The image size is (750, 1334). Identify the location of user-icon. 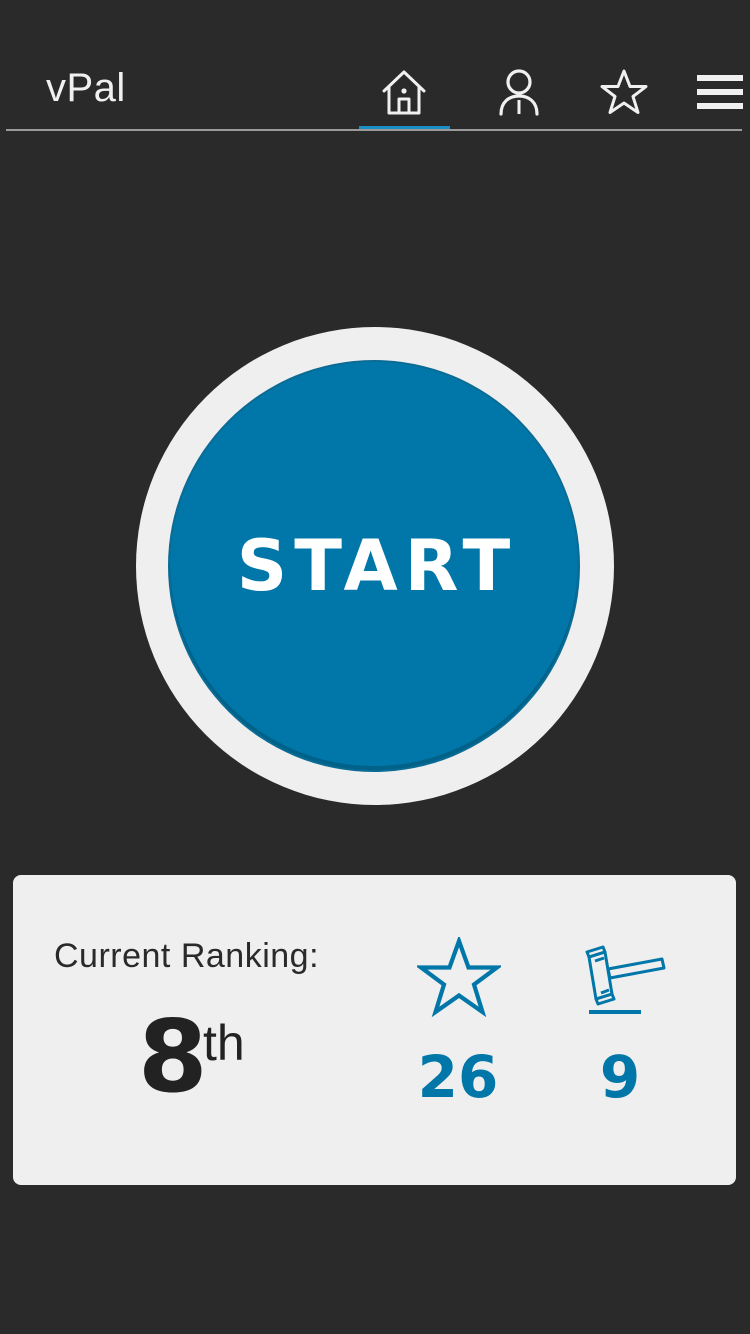
(519, 92).